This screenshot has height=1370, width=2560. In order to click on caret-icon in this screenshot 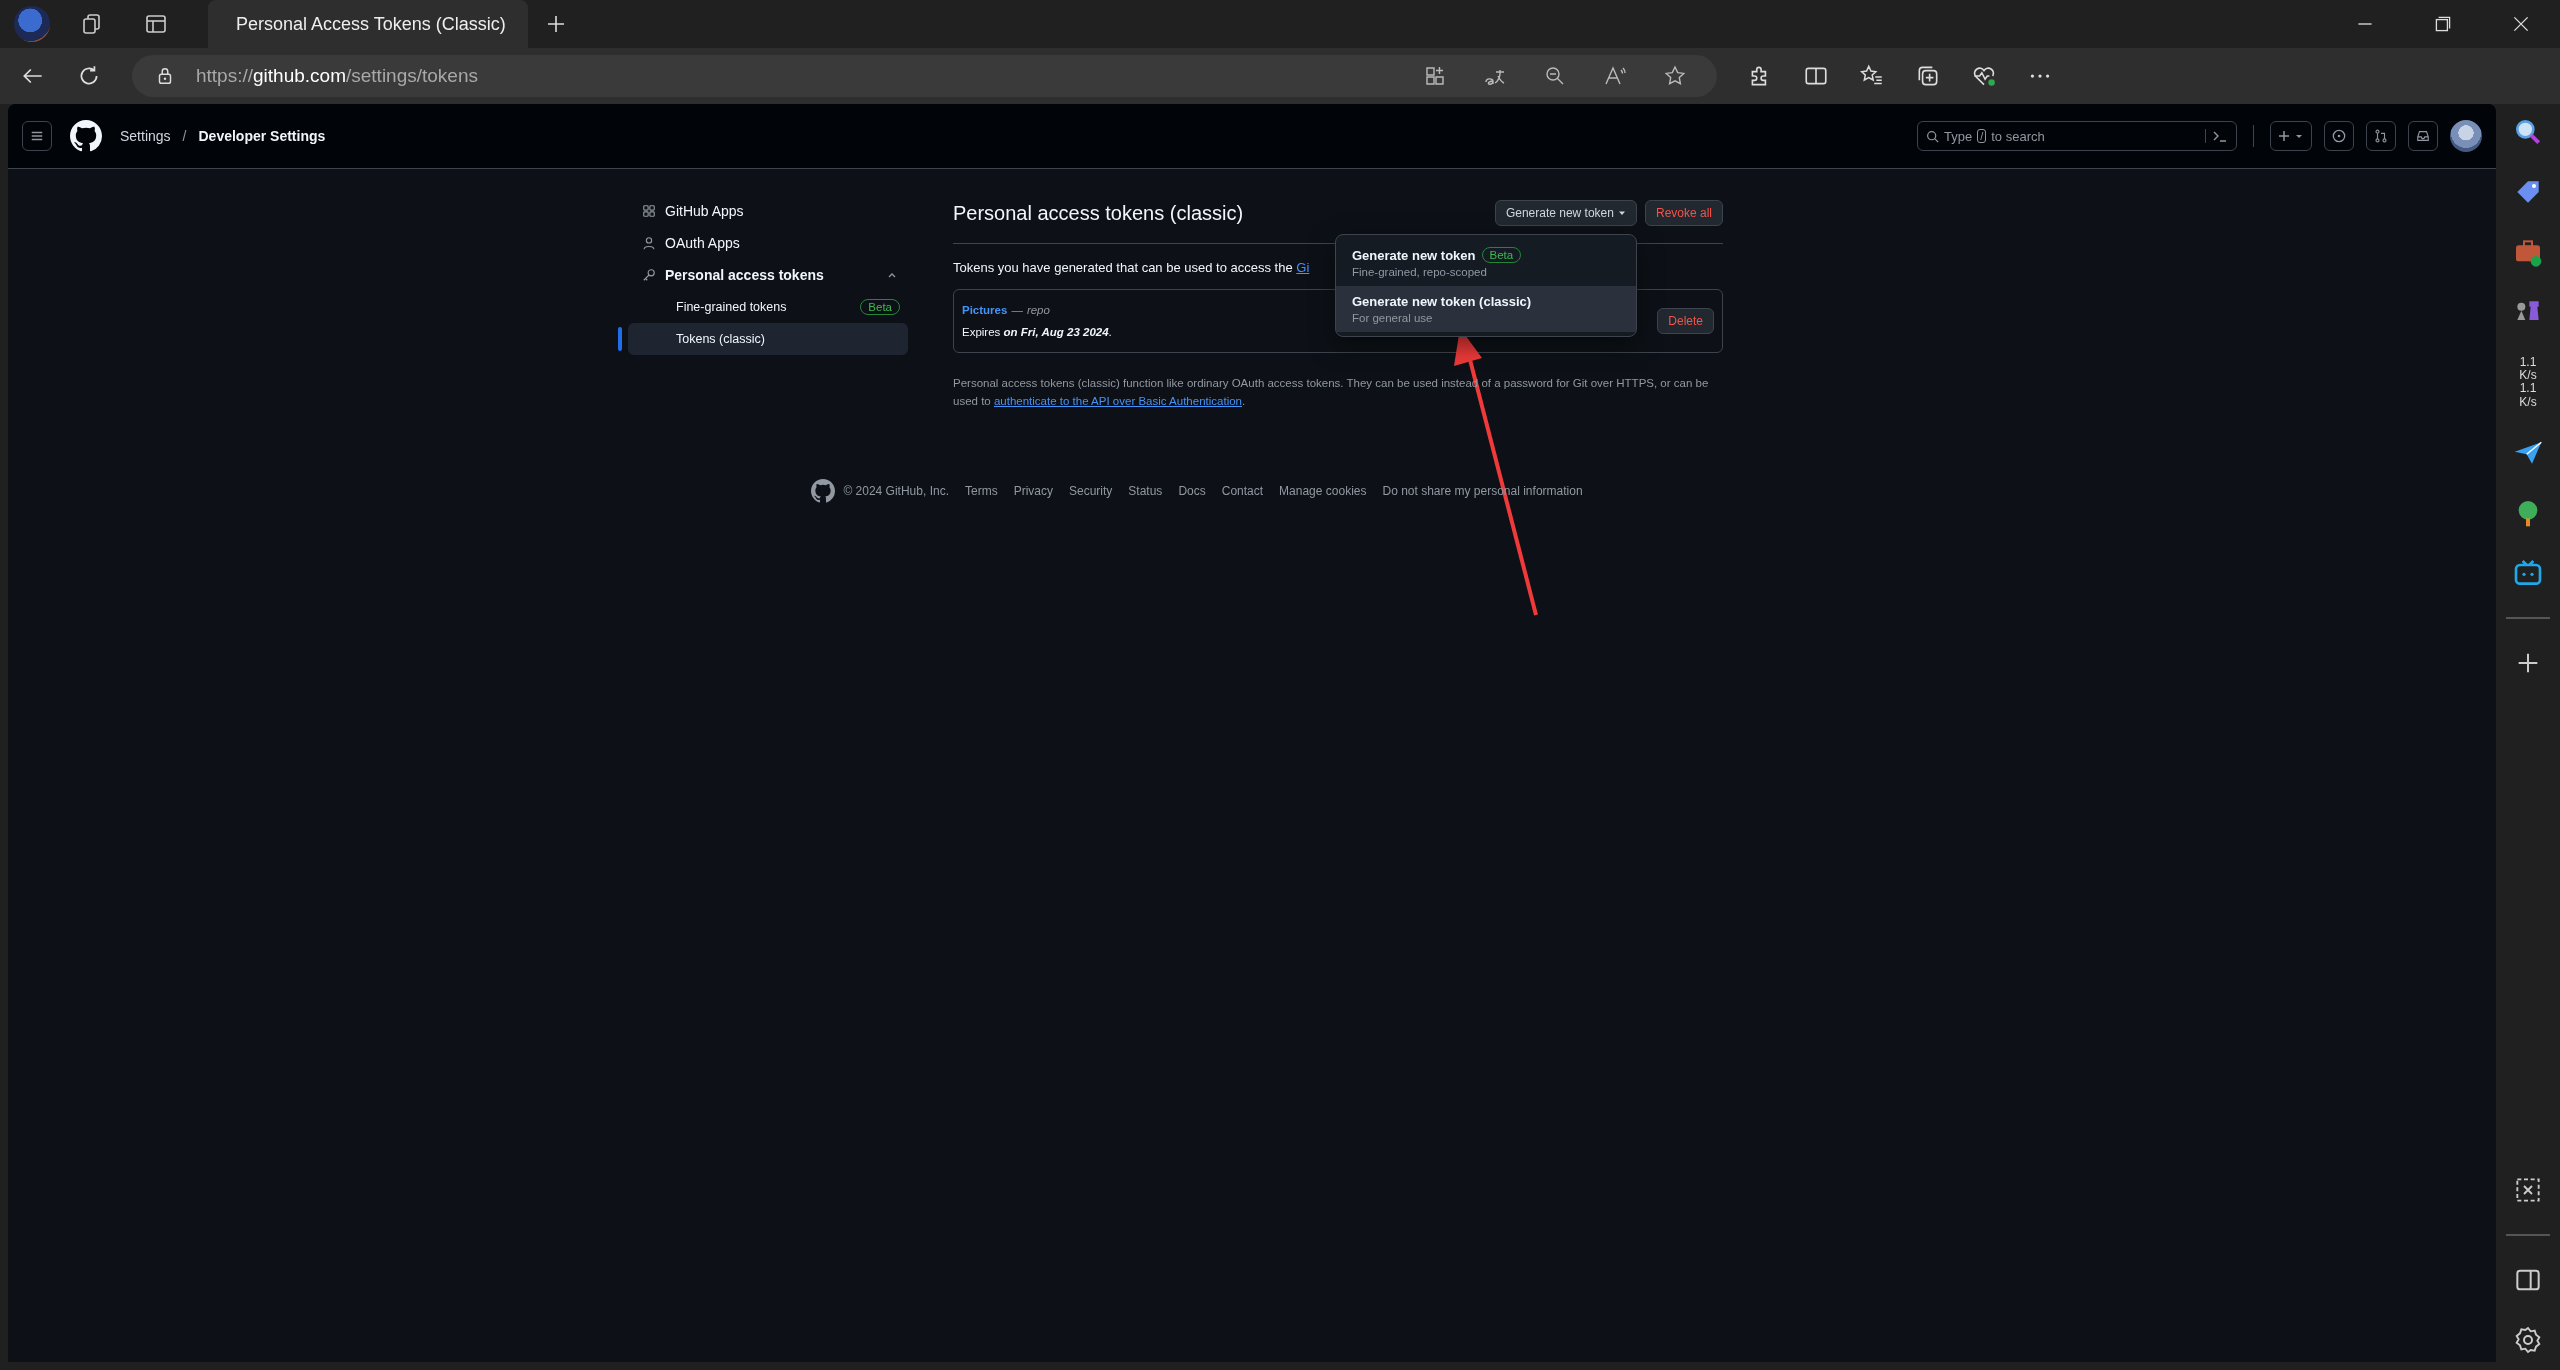, I will do `click(1621, 213)`.